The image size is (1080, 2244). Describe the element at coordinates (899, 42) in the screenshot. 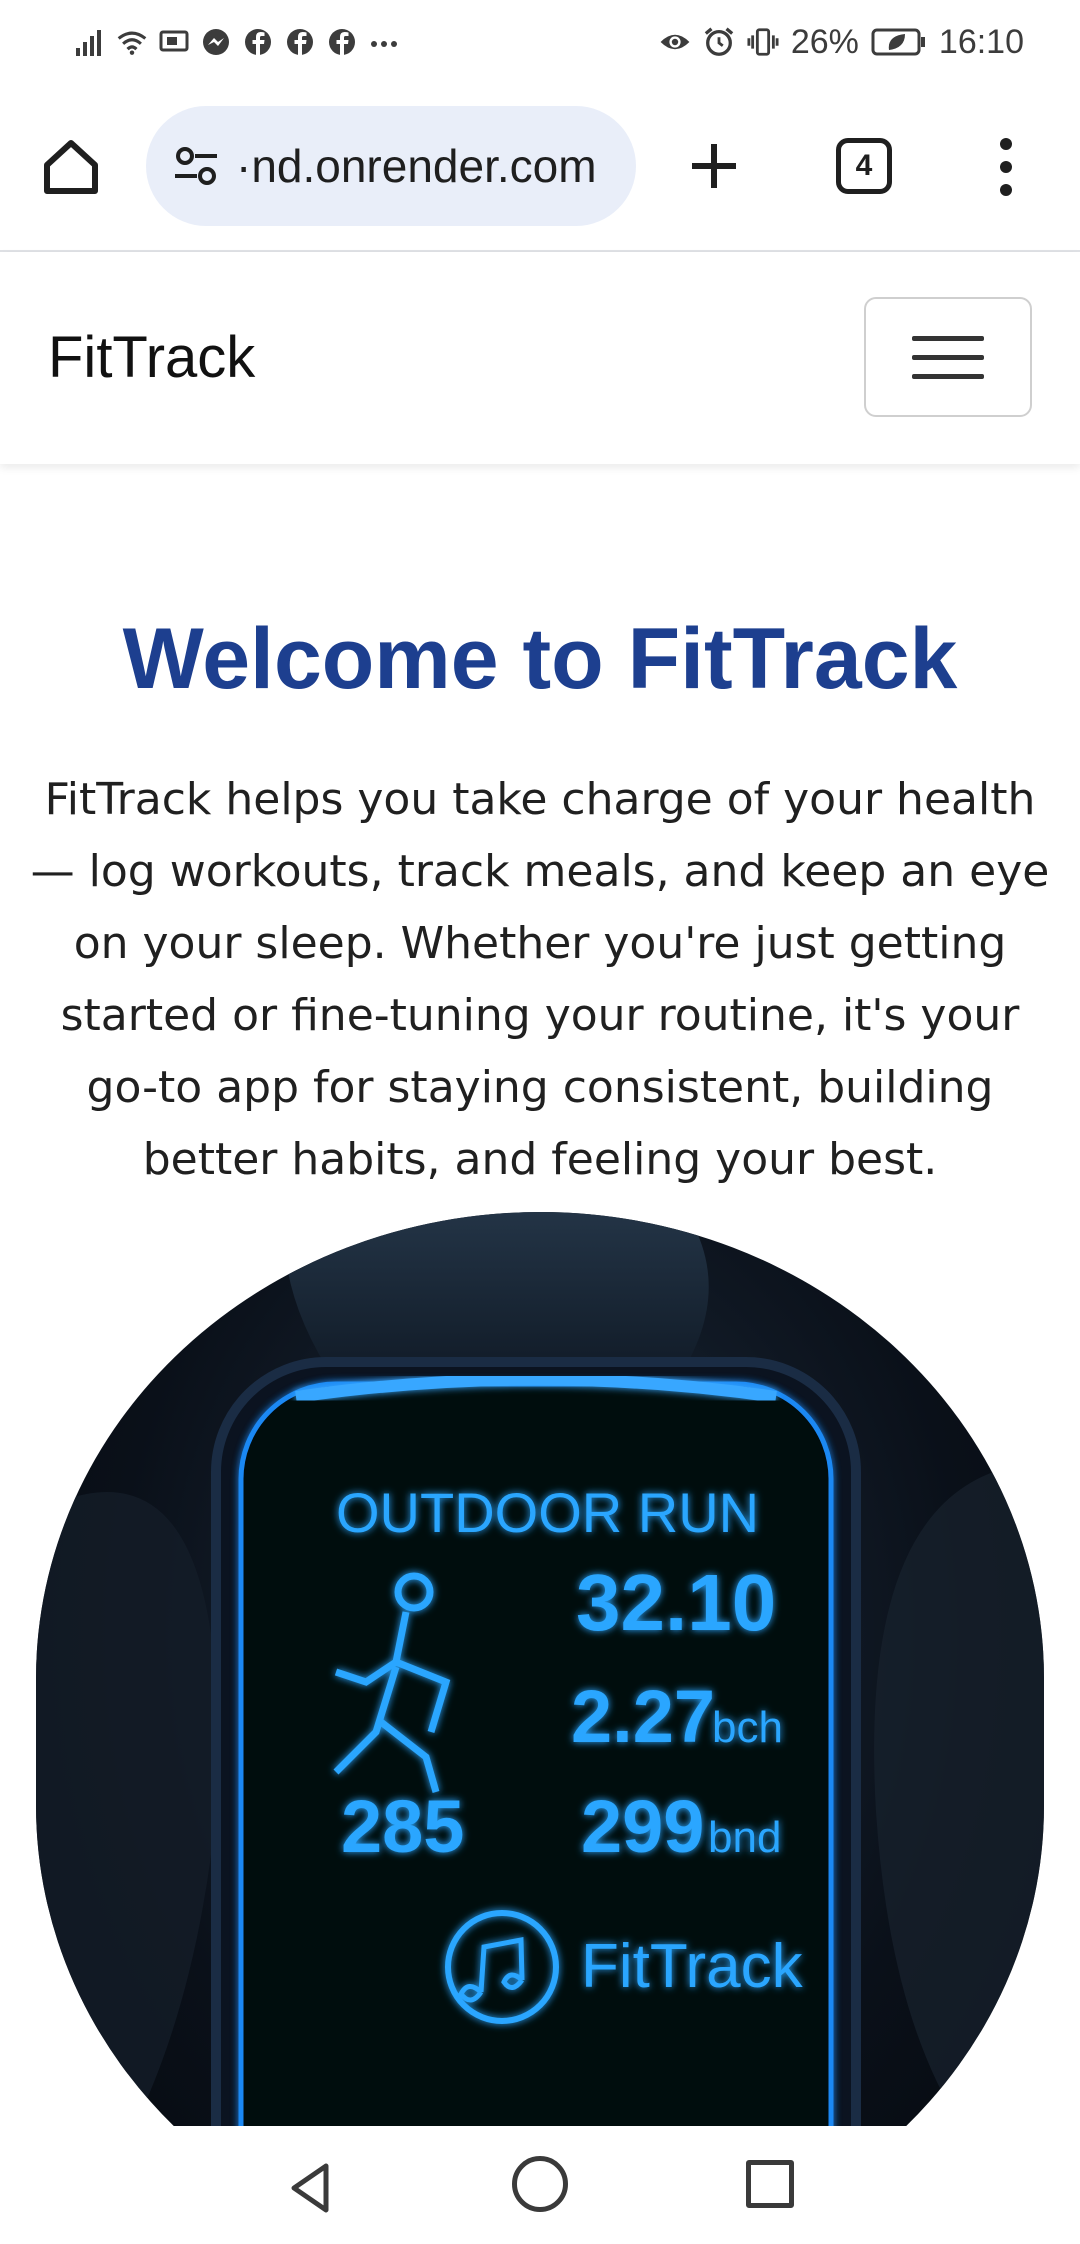

I see `battery-icon` at that location.